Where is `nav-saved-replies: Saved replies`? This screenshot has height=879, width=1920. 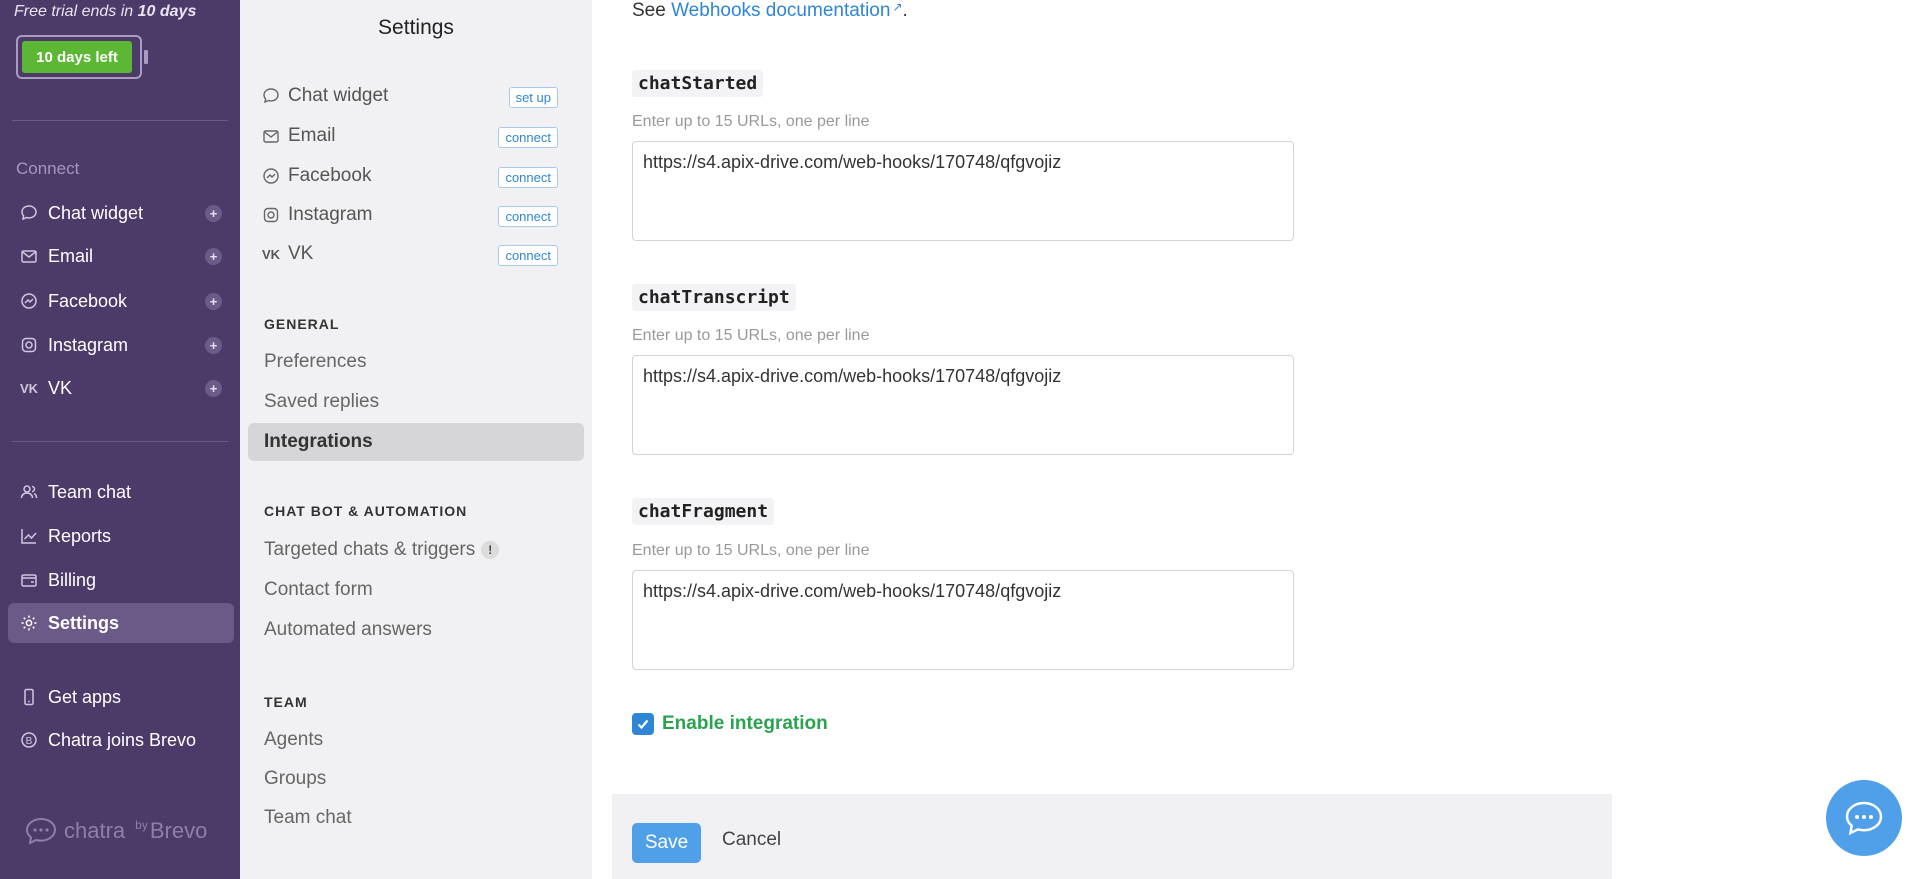 nav-saved-replies: Saved replies is located at coordinates (321, 402).